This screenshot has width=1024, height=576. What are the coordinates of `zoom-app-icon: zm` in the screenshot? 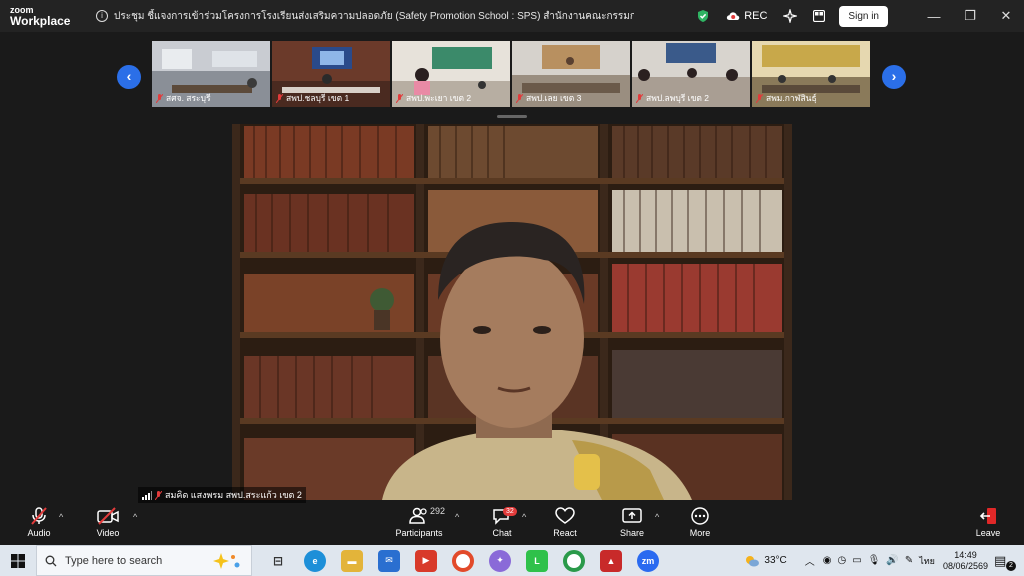 It's located at (648, 560).